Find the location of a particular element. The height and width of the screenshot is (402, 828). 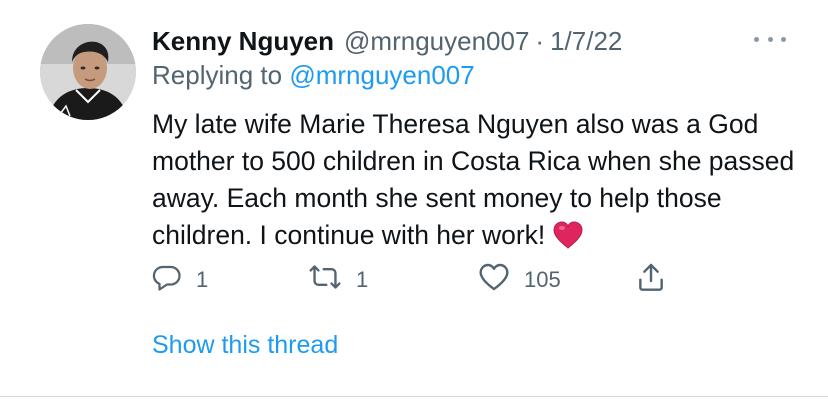

like-count: 105 is located at coordinates (542, 279).